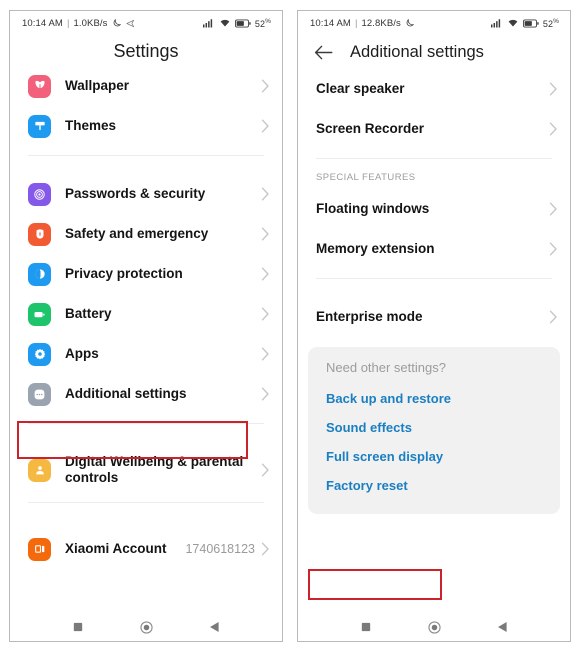 The width and height of the screenshot is (581, 650). I want to click on card-link-factory-reset: Factory reset, so click(434, 485).